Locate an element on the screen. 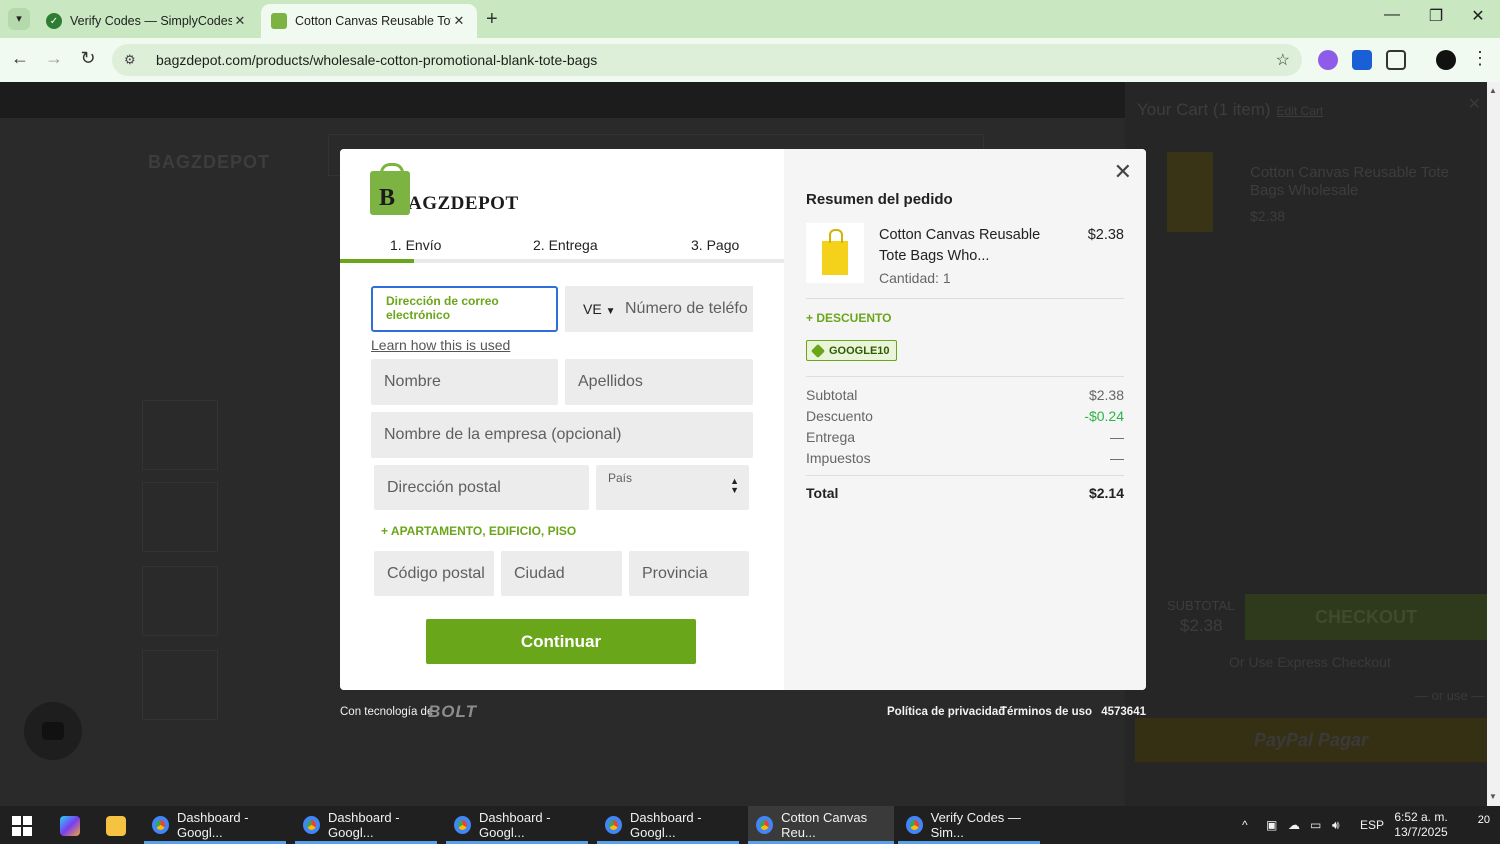  discount-row: Descuento -$0.24 is located at coordinates (965, 416).